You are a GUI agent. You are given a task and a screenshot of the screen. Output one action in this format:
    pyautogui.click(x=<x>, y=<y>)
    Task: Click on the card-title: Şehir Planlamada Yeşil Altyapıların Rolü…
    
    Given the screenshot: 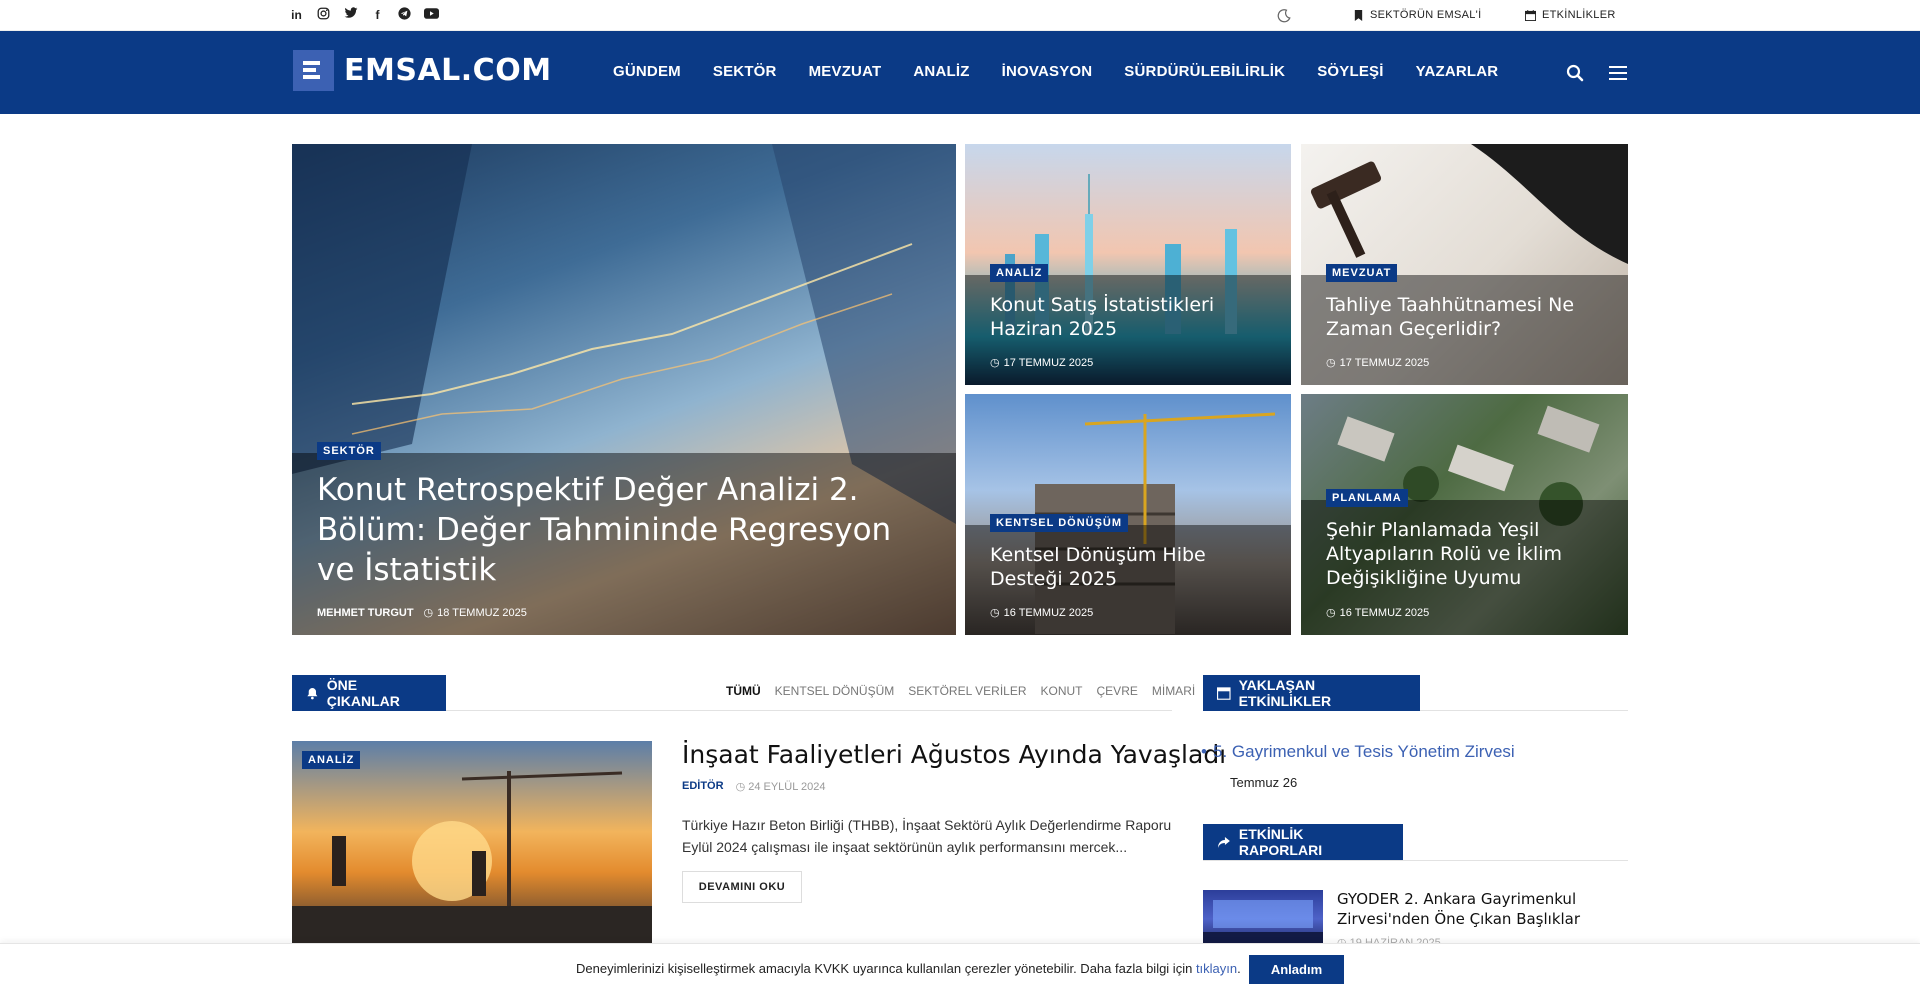 What is the action you would take?
    pyautogui.click(x=1468, y=554)
    